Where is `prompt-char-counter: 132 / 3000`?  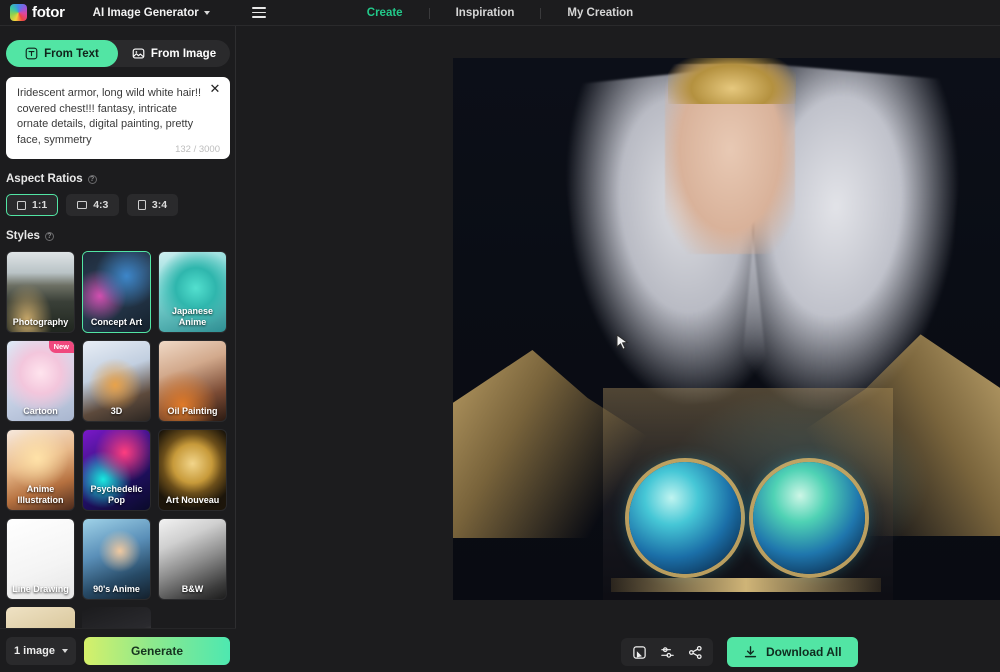 prompt-char-counter: 132 / 3000 is located at coordinates (197, 149).